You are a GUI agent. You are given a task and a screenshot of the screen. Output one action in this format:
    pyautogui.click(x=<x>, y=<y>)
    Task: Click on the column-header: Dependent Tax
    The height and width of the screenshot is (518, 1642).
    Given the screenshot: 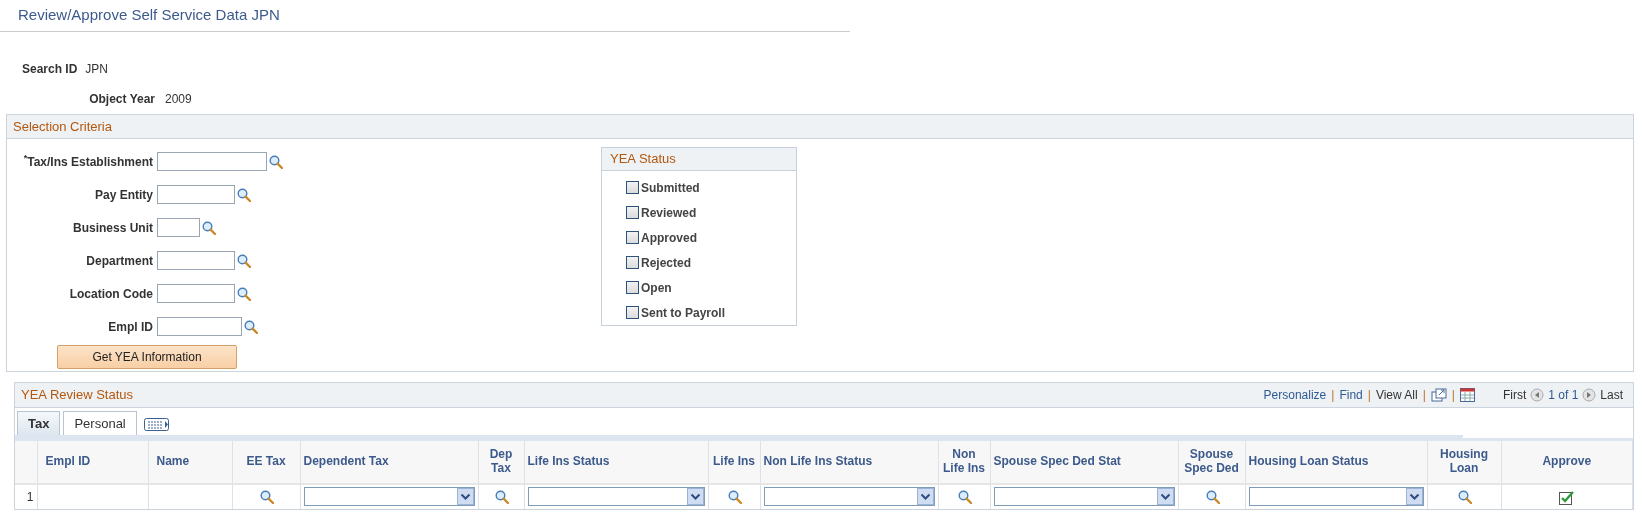 What is the action you would take?
    pyautogui.click(x=389, y=461)
    